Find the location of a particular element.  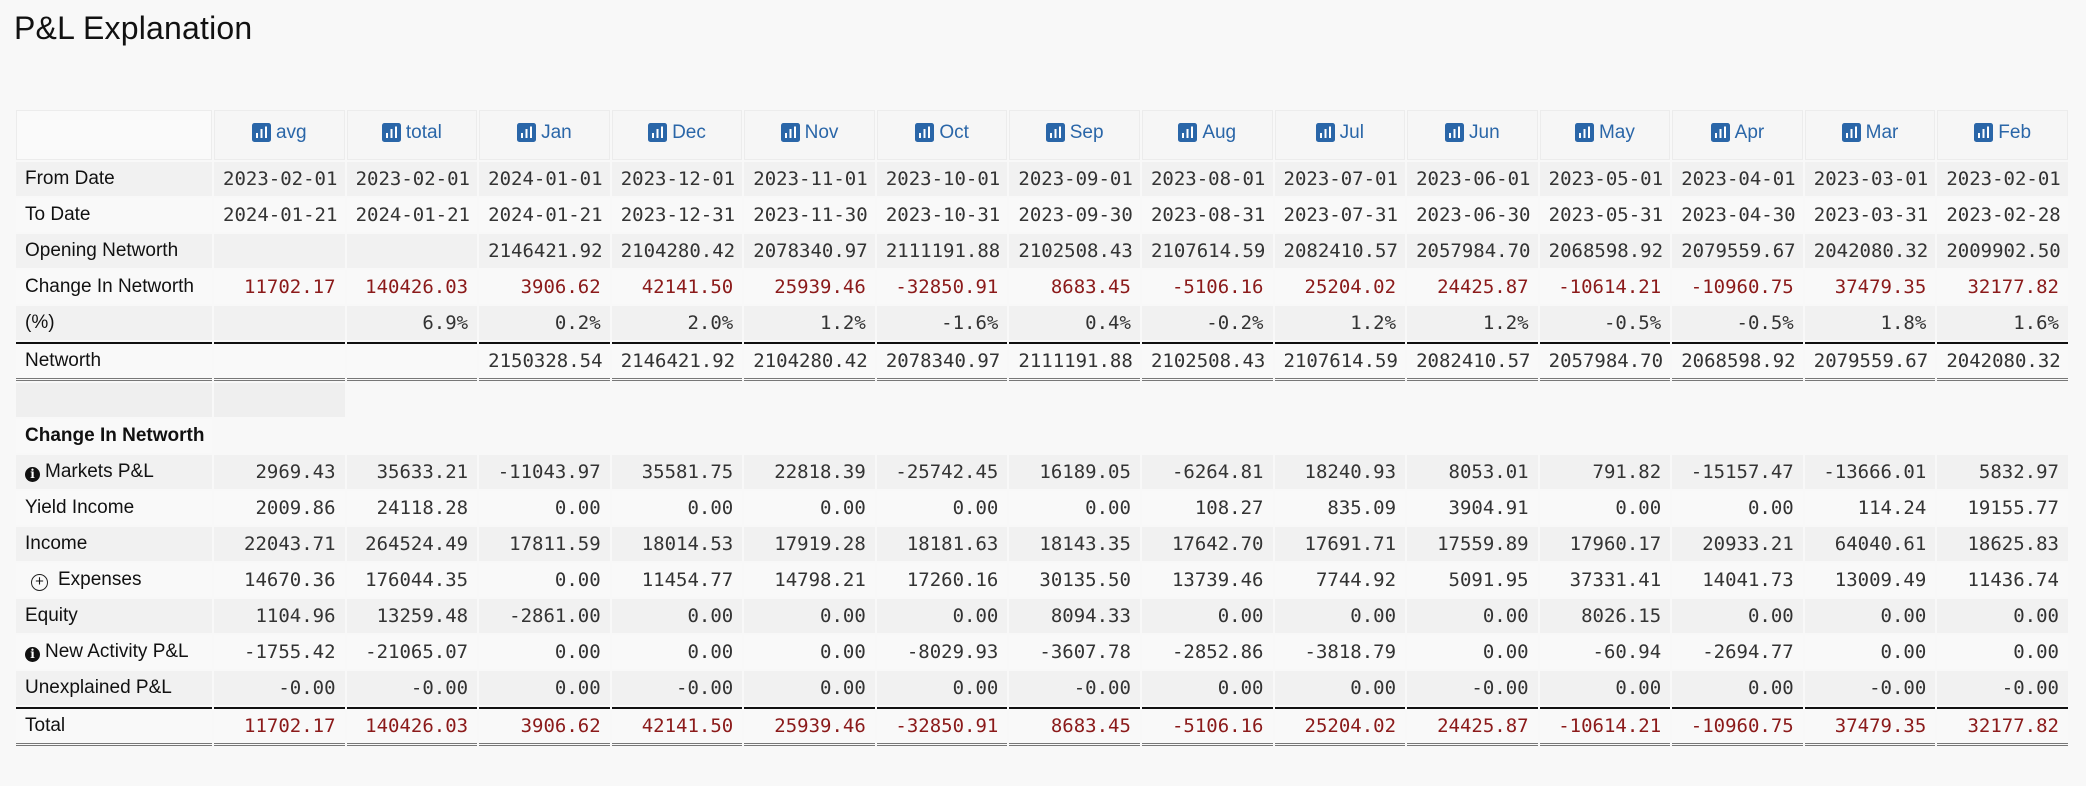

value-cell: 3906.62 is located at coordinates (544, 287).